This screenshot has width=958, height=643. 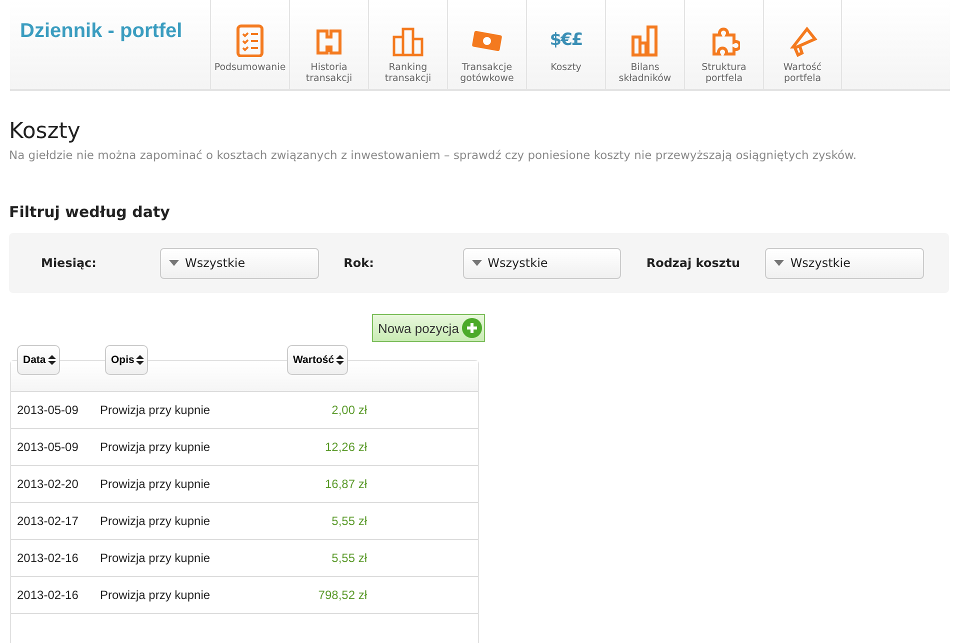 What do you see at coordinates (48, 484) in the screenshot?
I see `table-cell-text: 2013-02-20` at bounding box center [48, 484].